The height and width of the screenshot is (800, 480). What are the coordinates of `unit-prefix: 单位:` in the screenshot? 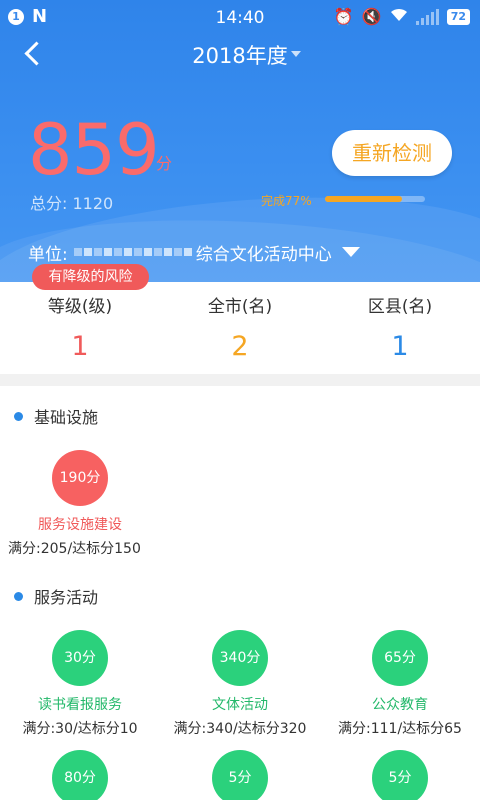 It's located at (48, 254).